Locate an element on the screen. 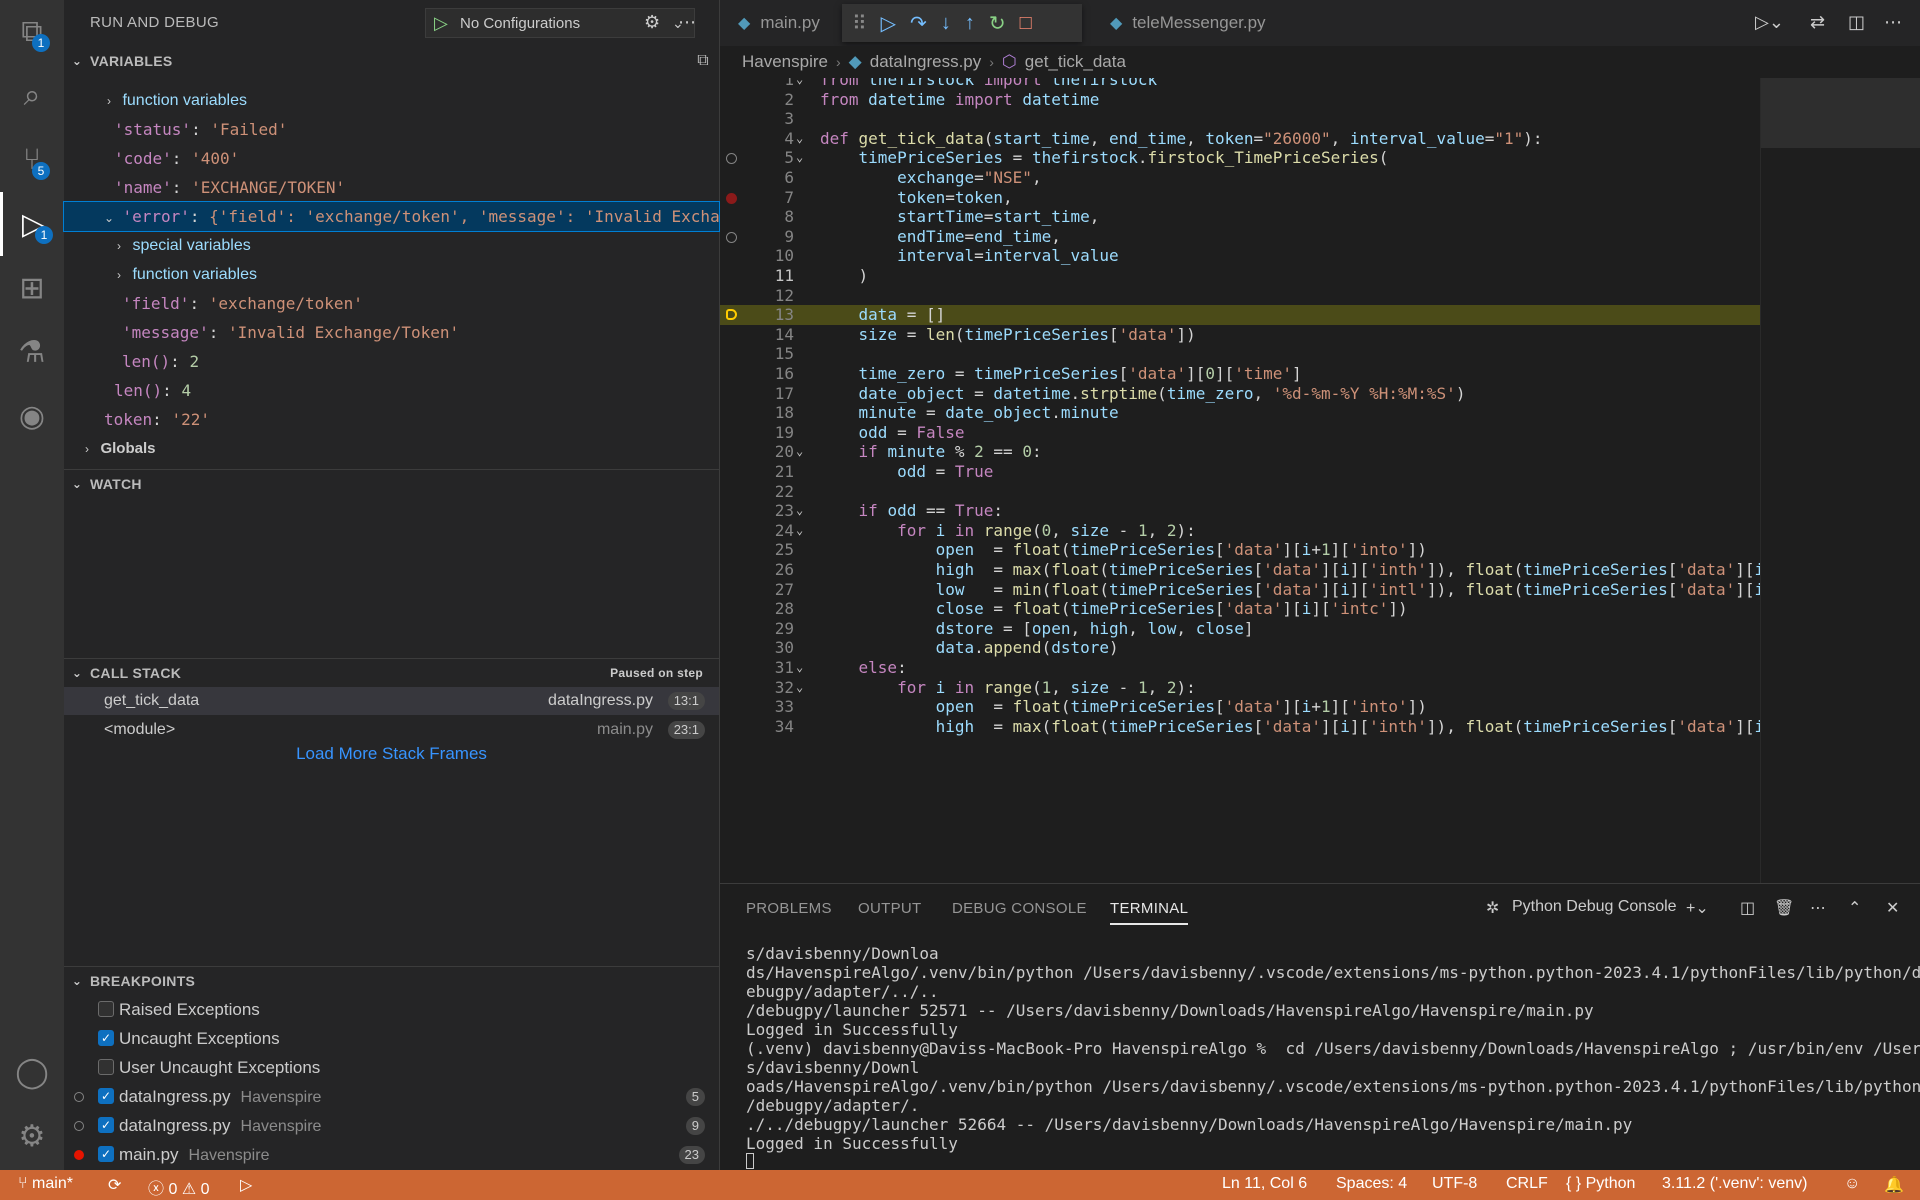  code-line: 19 odd = False is located at coordinates (1240, 433).